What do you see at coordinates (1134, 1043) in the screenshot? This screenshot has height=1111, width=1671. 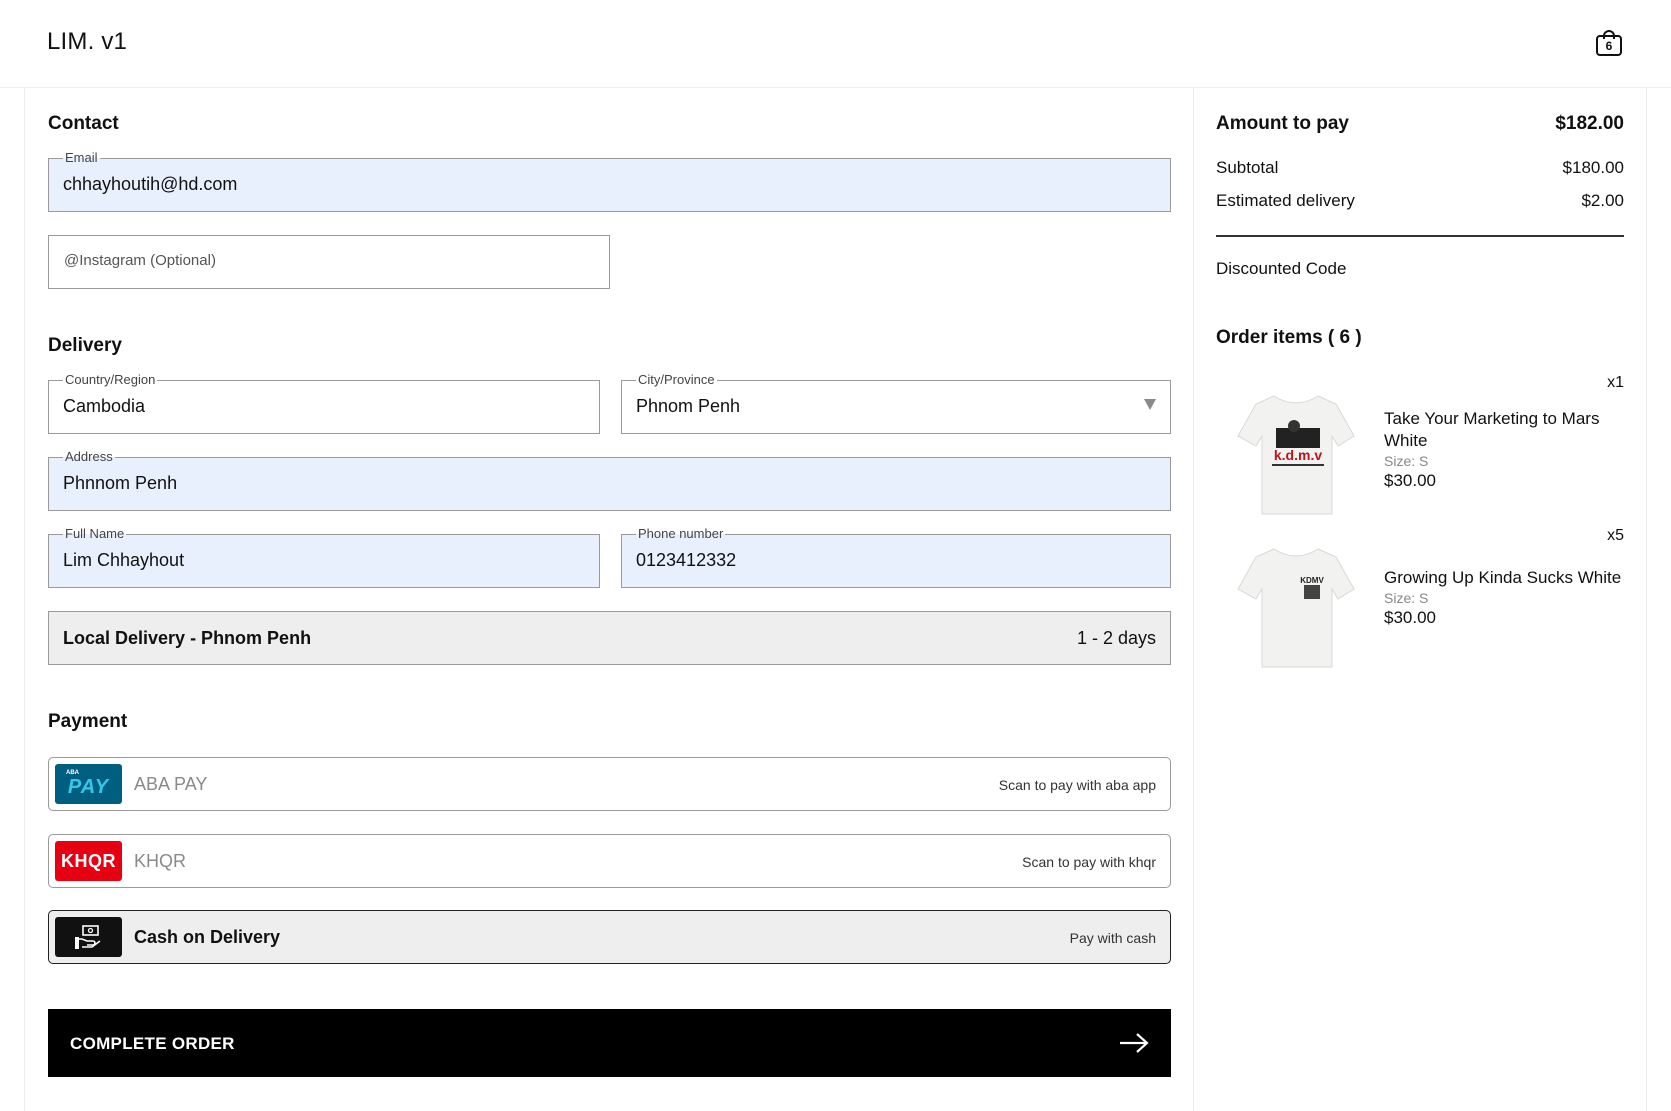 I see `arrow-right-icon` at bounding box center [1134, 1043].